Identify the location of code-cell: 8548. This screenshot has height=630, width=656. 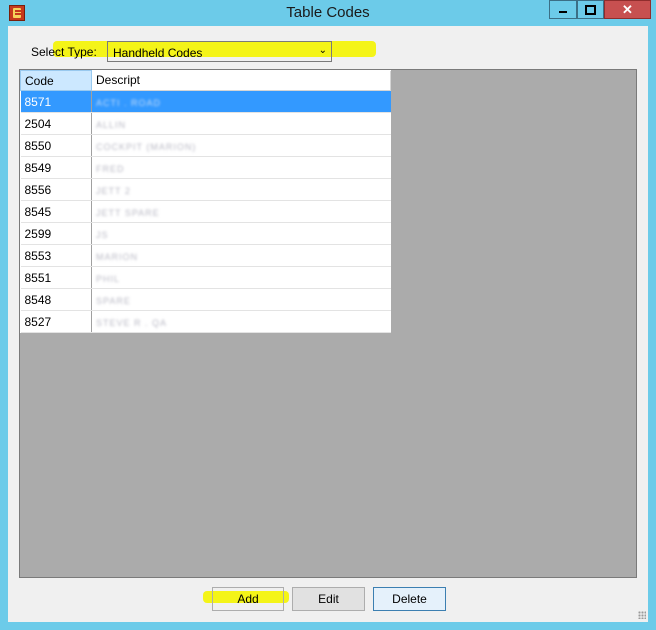
(56, 299).